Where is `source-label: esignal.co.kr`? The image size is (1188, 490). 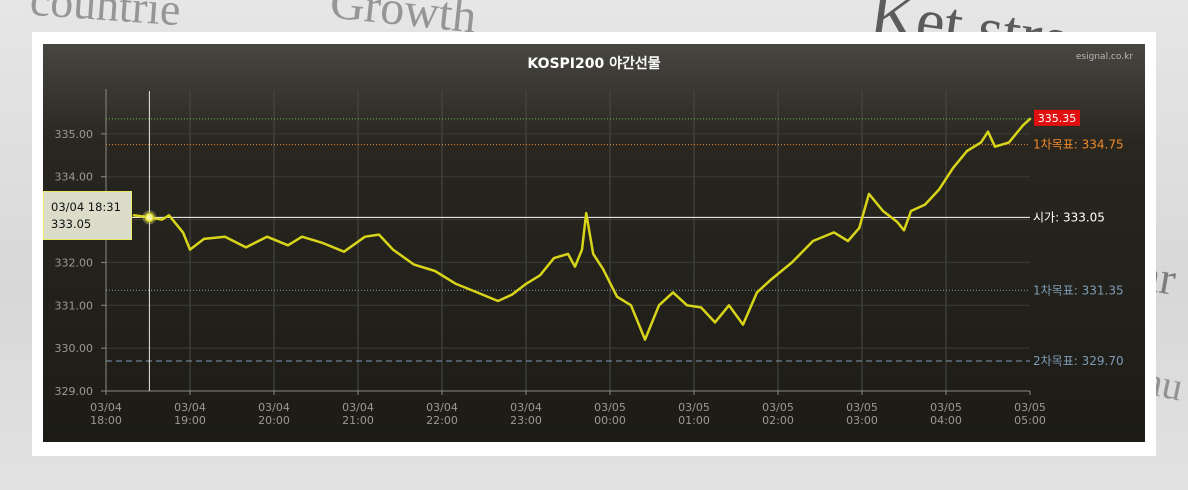
source-label: esignal.co.kr is located at coordinates (1104, 57).